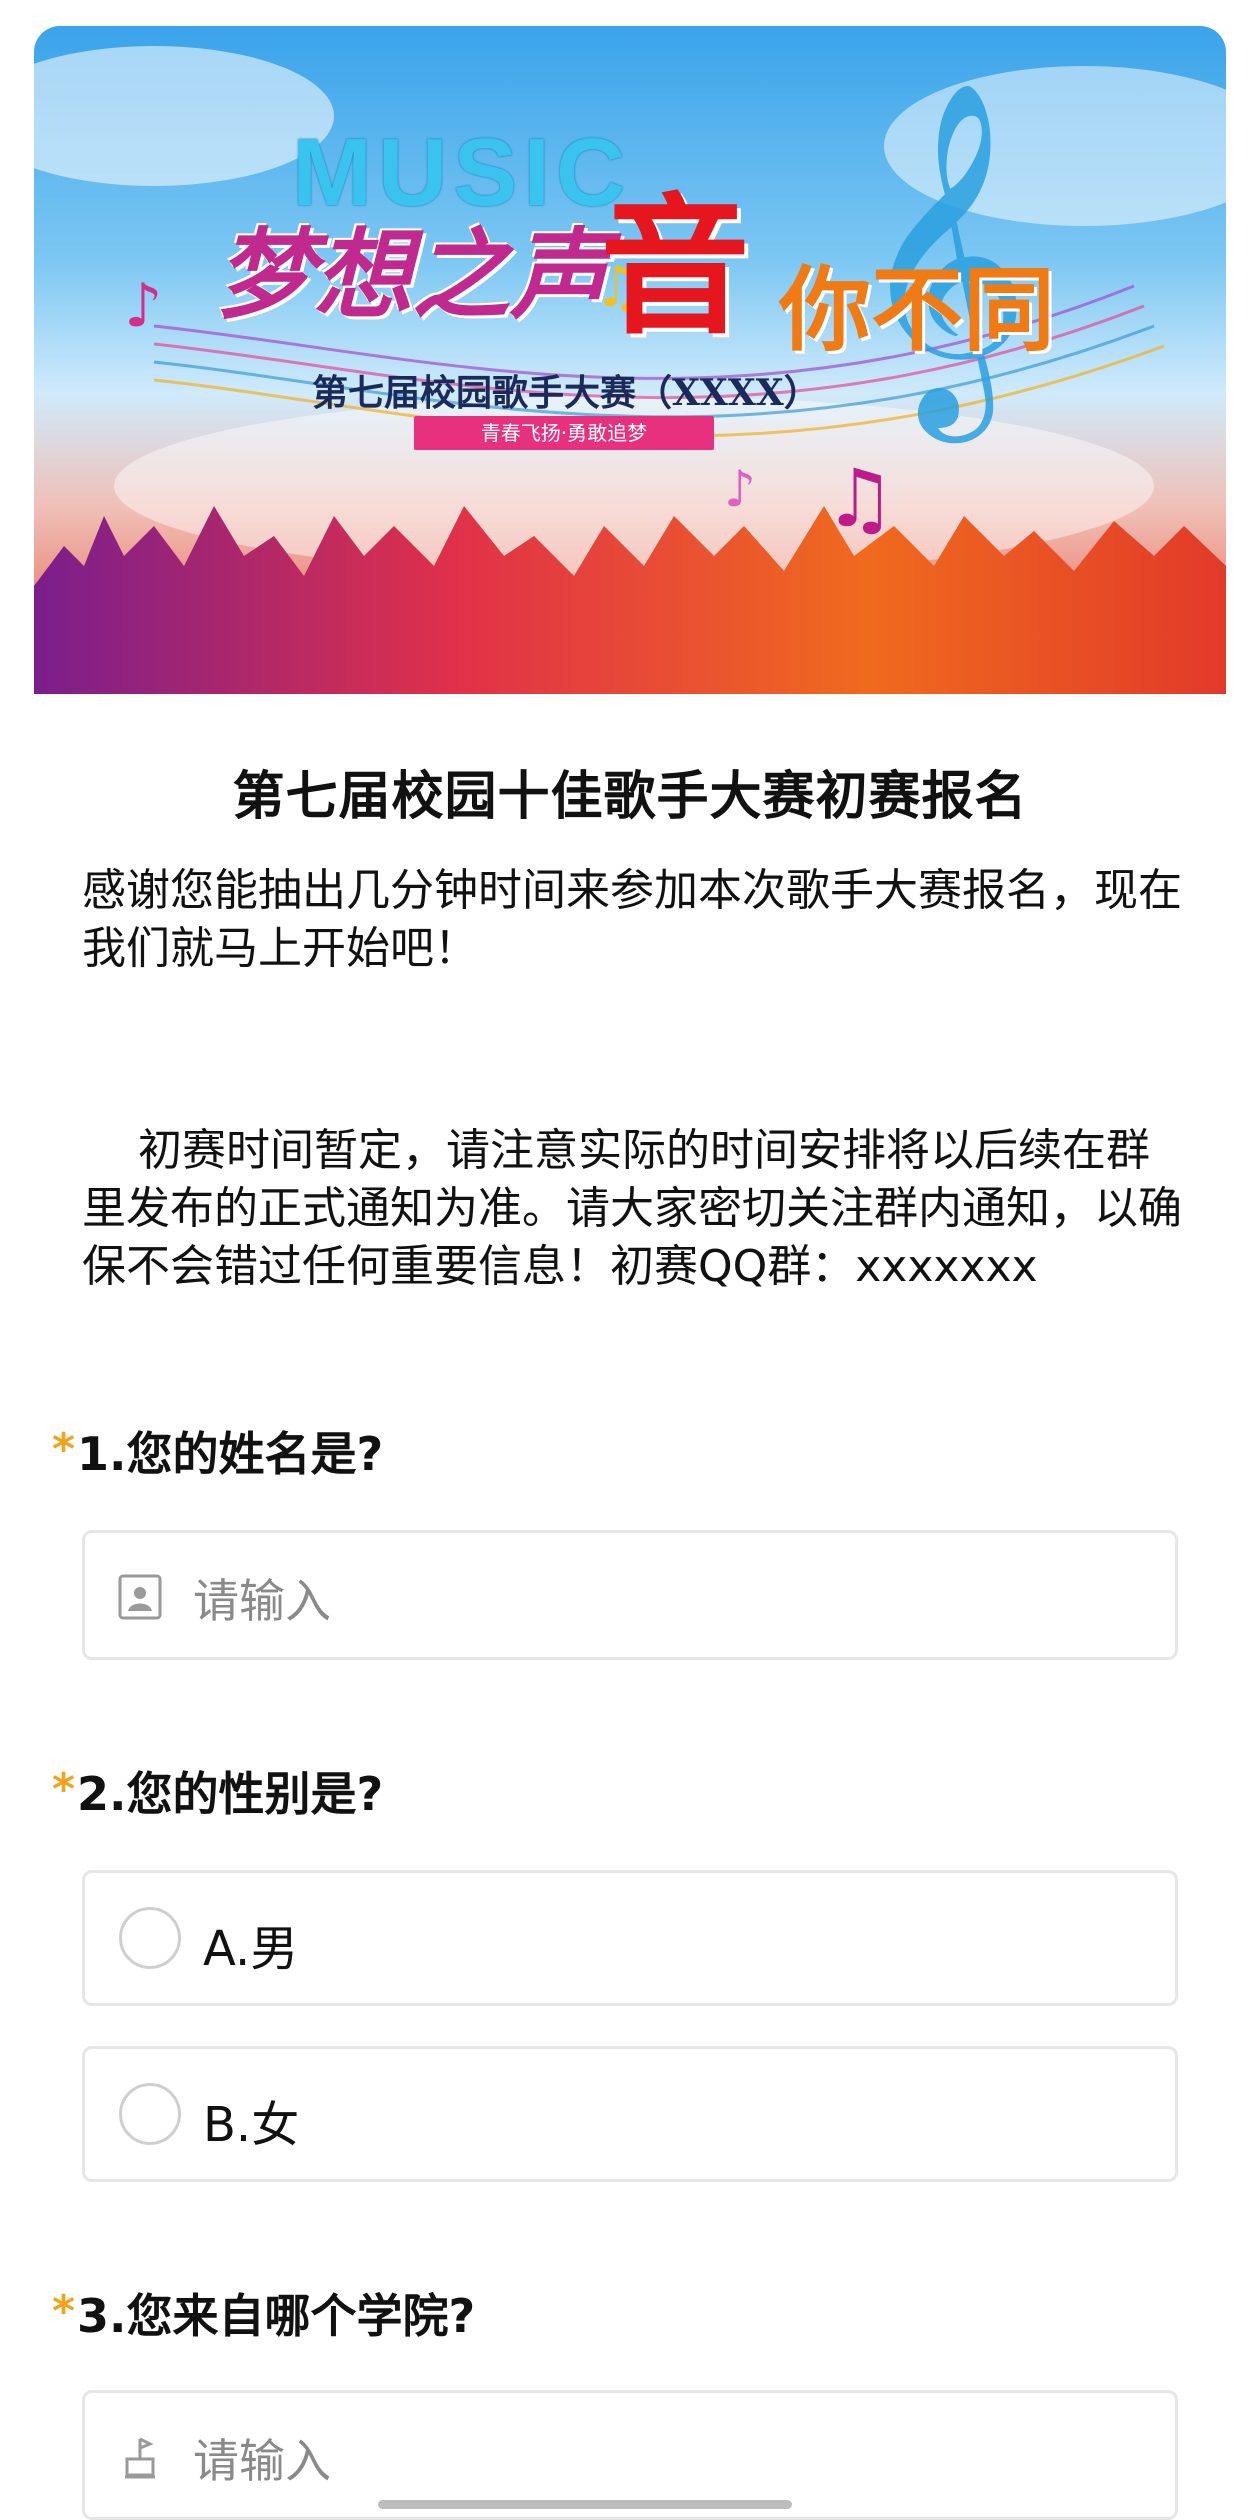 This screenshot has width=1260, height=2520. Describe the element at coordinates (630, 797) in the screenshot. I see `page-title: 第七届校园十佳歌手大赛初赛报名` at that location.